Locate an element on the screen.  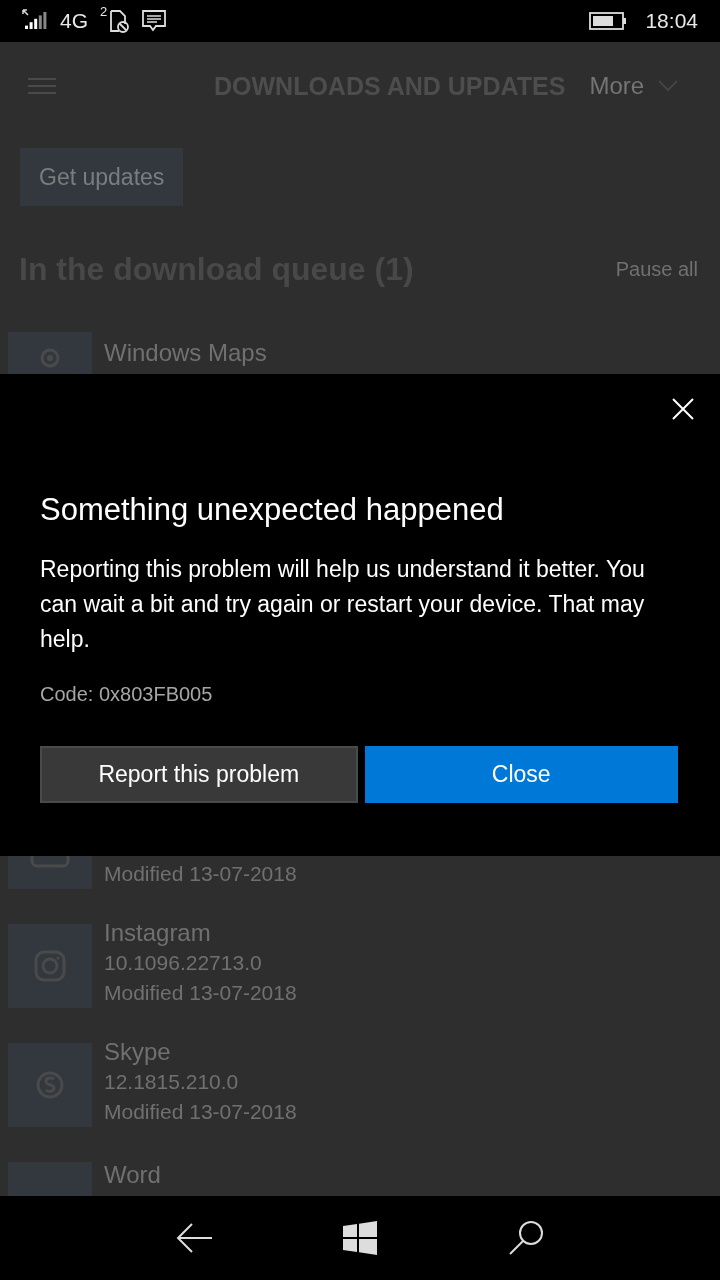
back-icon is located at coordinates (193, 1238).